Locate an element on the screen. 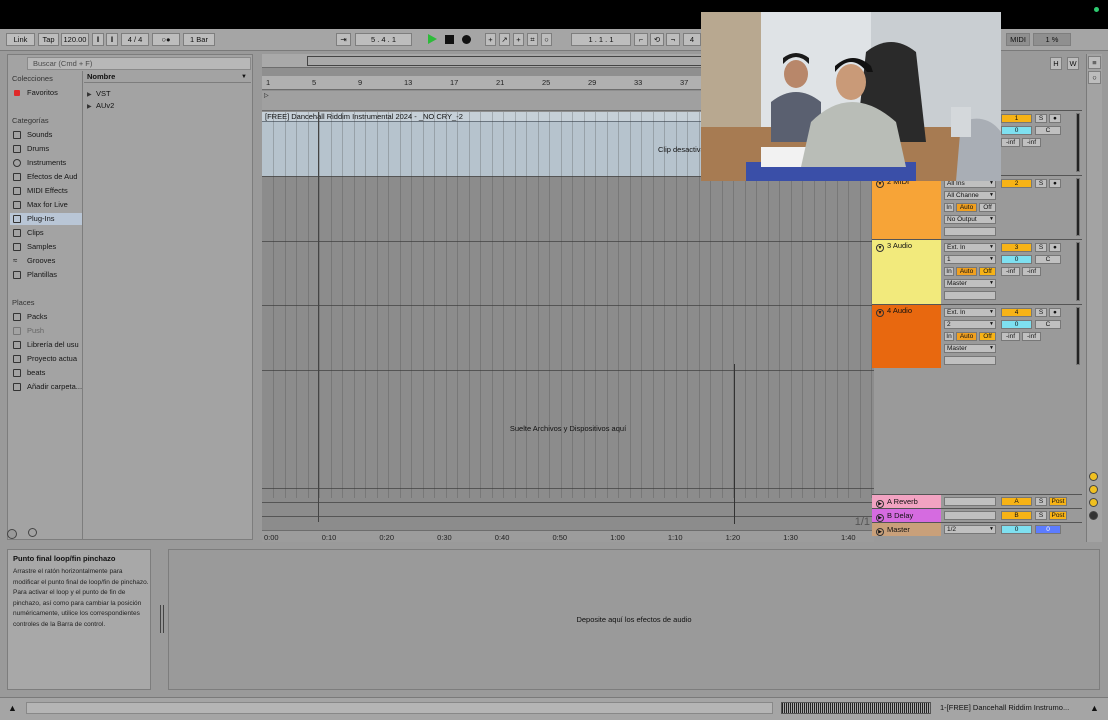 The height and width of the screenshot is (720, 1108). follow-icon: ⇥ is located at coordinates (343, 39).